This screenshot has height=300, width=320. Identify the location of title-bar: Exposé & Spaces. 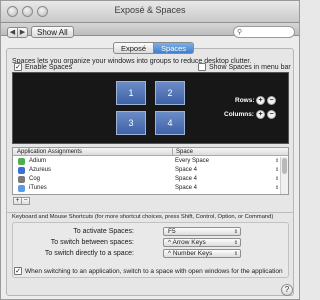
(150, 12).